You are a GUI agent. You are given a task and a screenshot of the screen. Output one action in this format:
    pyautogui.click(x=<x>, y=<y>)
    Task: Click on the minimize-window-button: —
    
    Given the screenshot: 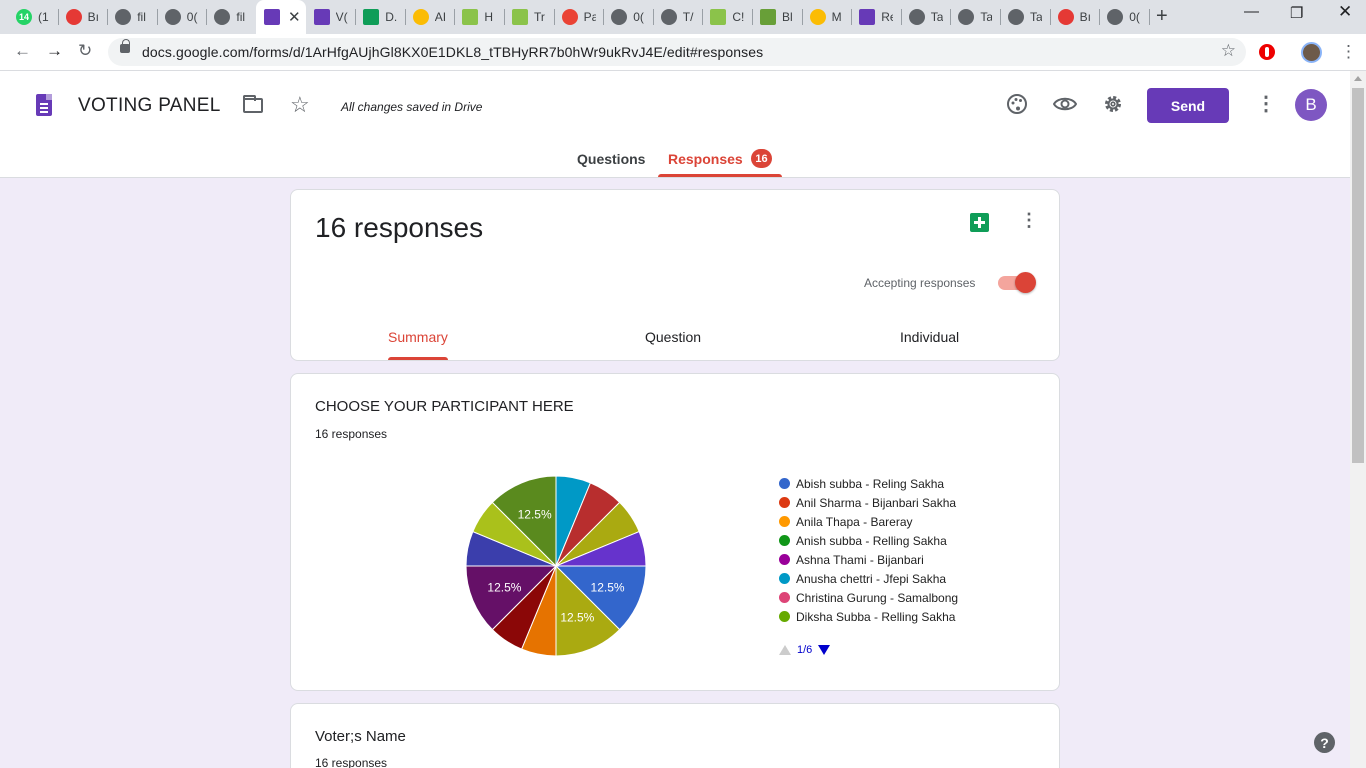 What is the action you would take?
    pyautogui.click(x=1251, y=11)
    